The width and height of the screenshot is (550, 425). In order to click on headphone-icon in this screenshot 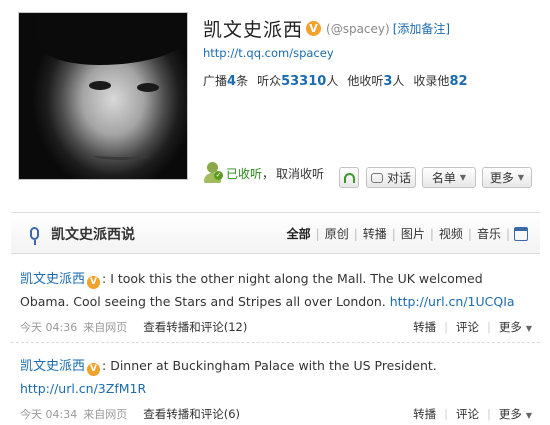, I will do `click(349, 177)`.